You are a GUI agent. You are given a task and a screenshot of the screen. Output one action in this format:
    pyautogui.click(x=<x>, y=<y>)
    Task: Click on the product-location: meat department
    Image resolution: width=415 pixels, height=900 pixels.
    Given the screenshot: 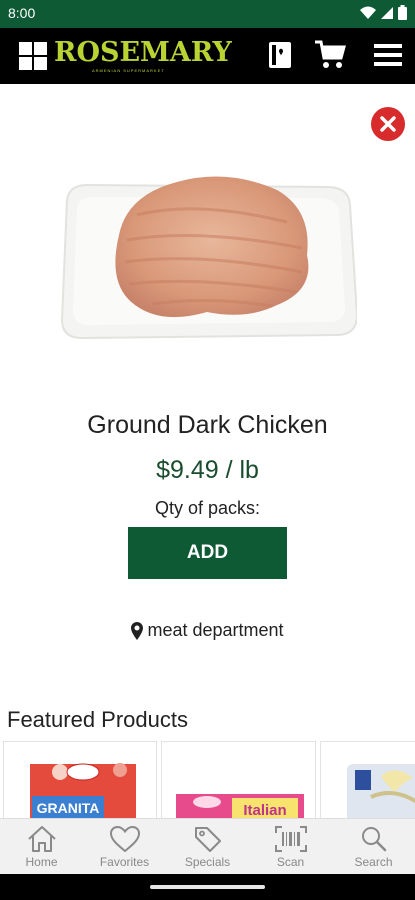 What is the action you would take?
    pyautogui.click(x=207, y=630)
    